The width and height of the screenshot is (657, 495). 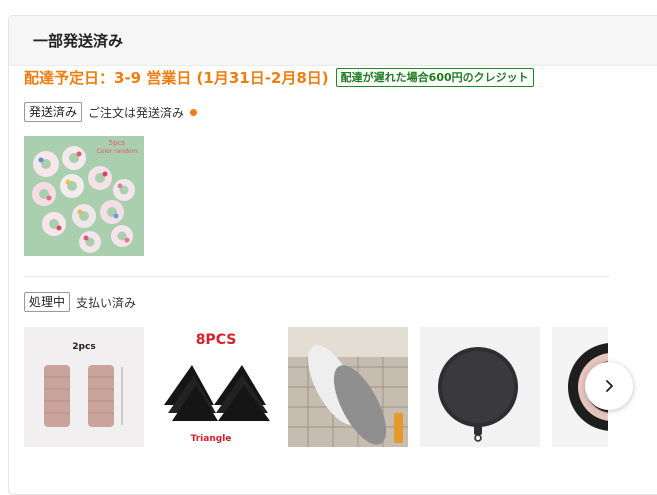 I want to click on product-thumbnail-bandage: 2pcs, so click(x=84, y=387).